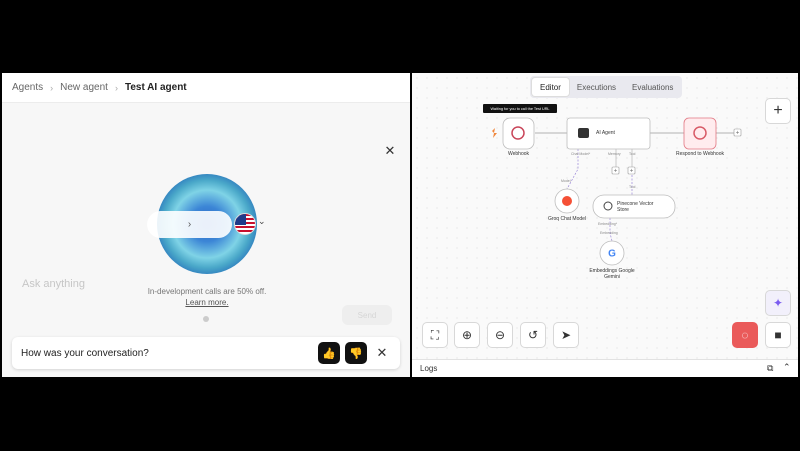 This screenshot has width=800, height=451. What do you see at coordinates (429, 368) in the screenshot?
I see `logs-label: Logs` at bounding box center [429, 368].